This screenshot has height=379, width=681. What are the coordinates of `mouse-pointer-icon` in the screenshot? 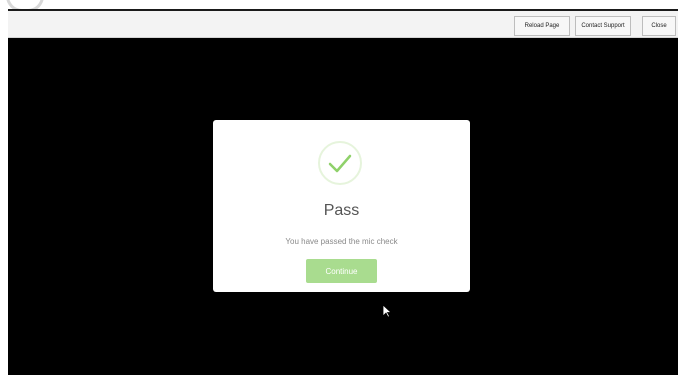 It's located at (387, 313).